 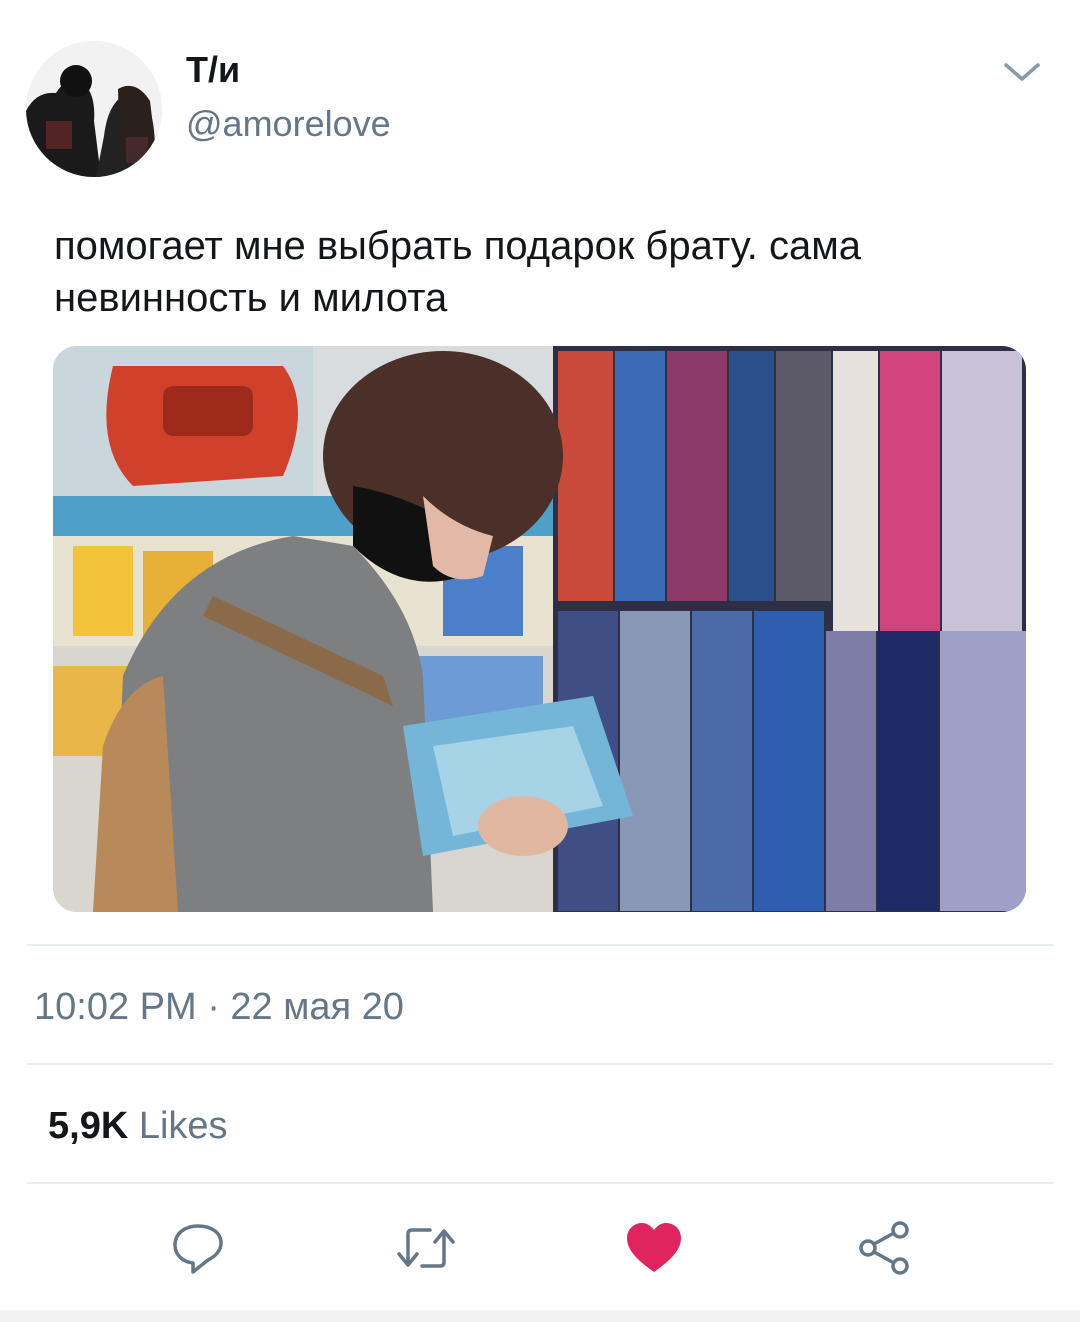 I want to click on author-handle: @amorelove, so click(x=288, y=124).